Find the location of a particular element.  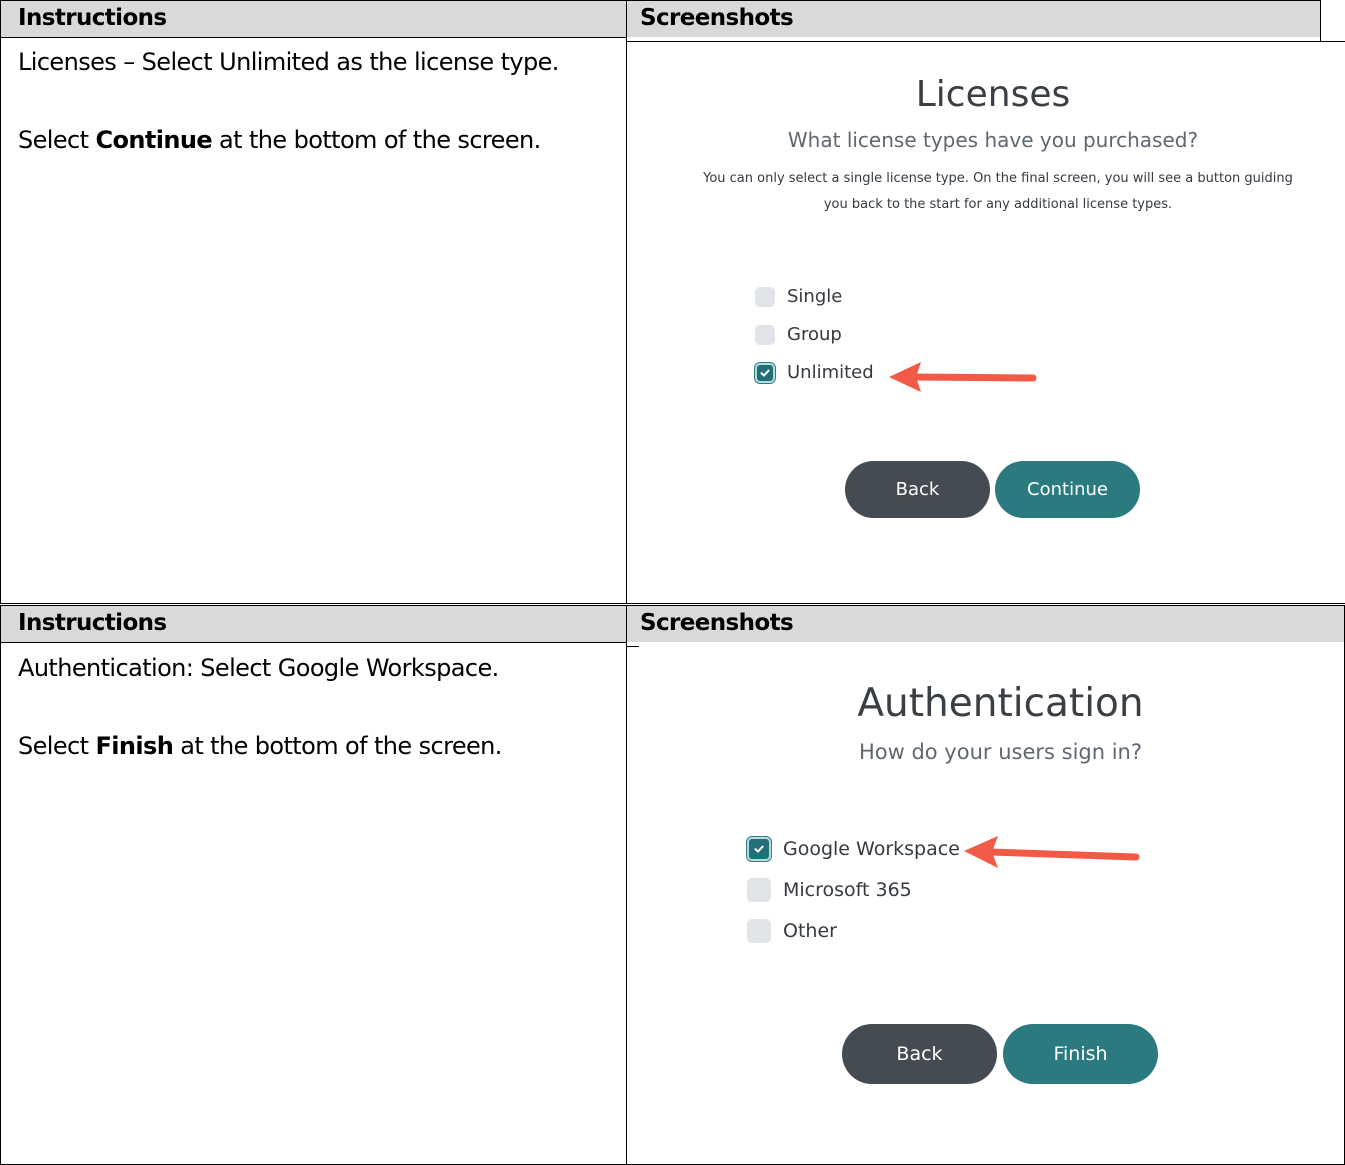

page-title: Licenses is located at coordinates (993, 94).